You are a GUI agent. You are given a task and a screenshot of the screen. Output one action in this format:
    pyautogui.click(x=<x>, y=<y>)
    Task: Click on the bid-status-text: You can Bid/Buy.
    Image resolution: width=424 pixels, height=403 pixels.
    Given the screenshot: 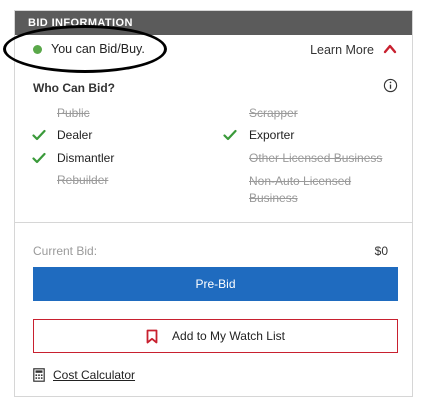 What is the action you would take?
    pyautogui.click(x=98, y=49)
    